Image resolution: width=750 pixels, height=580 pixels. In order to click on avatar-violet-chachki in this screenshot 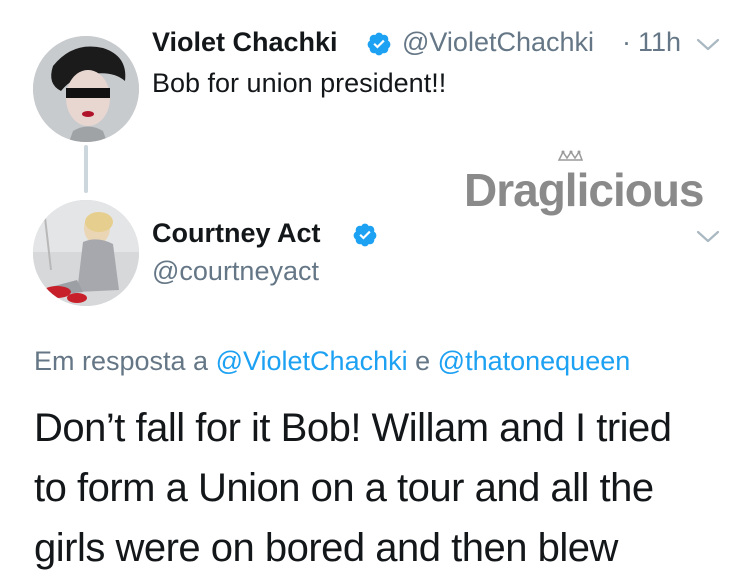, I will do `click(86, 89)`.